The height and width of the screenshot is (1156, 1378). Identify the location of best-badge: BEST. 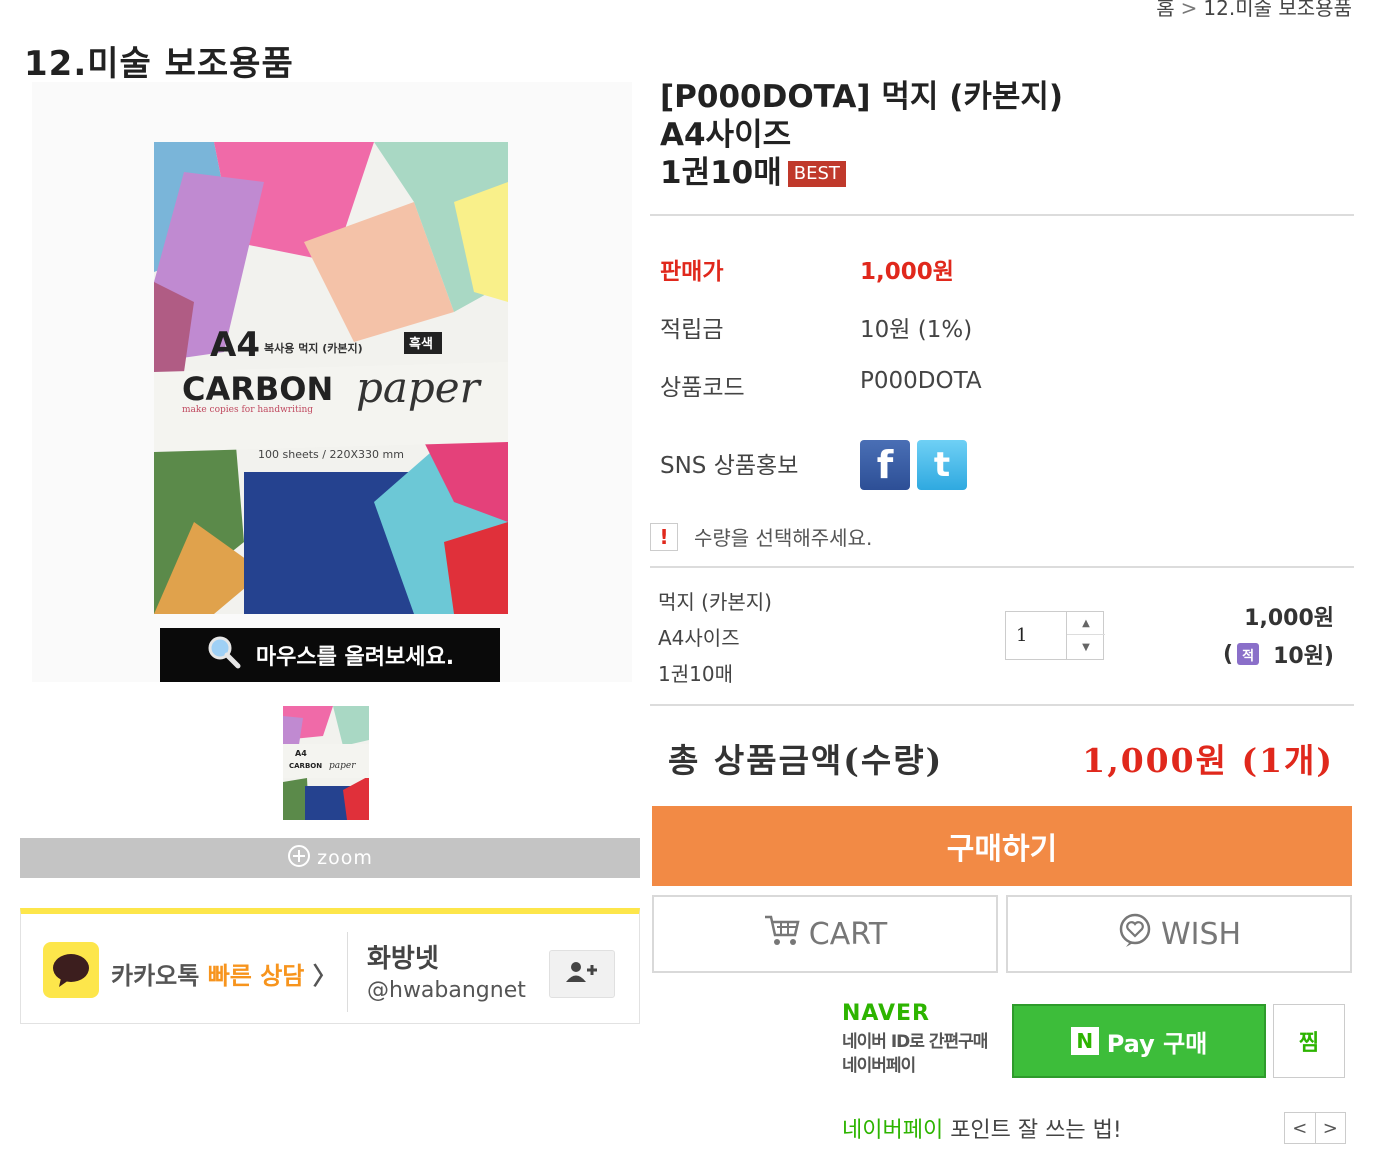
(816, 174).